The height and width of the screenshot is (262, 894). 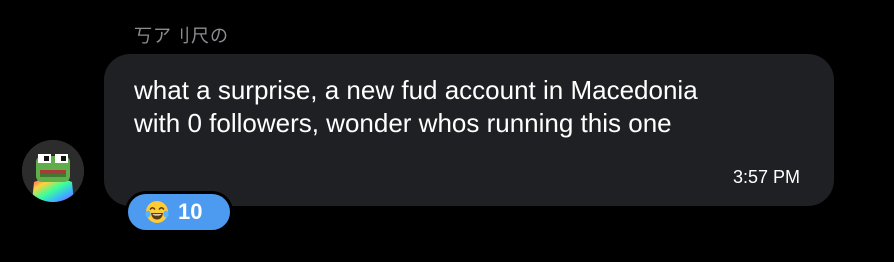 I want to click on reaction-button: 10, so click(x=179, y=212).